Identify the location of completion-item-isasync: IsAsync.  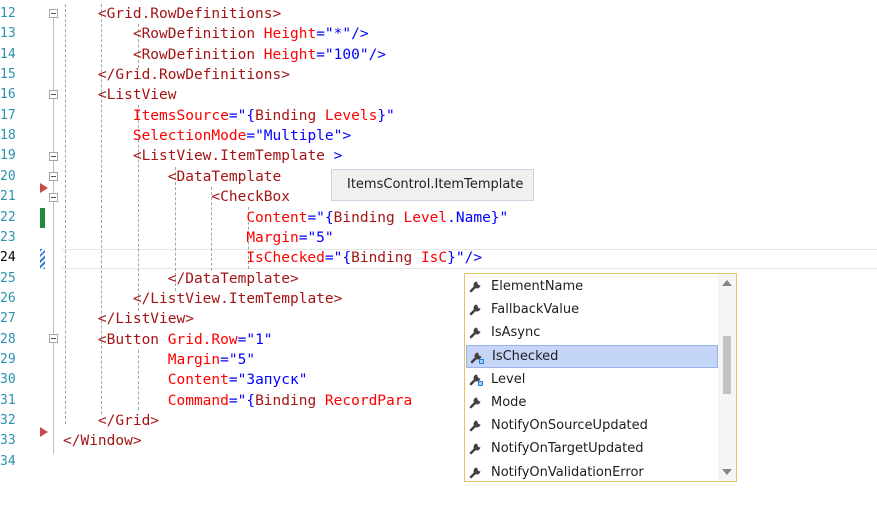
(592, 332).